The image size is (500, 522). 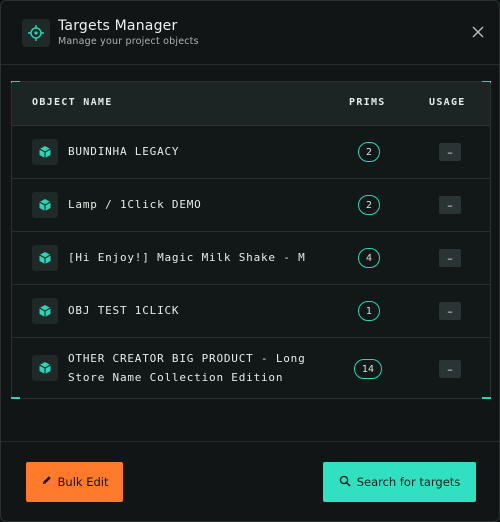 I want to click on dialog-subtitle: Manage your project objects, so click(x=128, y=41).